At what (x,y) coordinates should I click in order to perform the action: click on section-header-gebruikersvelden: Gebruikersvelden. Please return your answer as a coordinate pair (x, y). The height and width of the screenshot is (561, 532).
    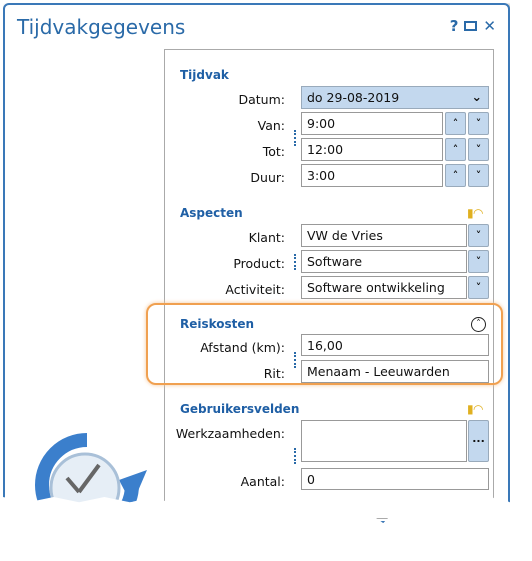
    Looking at the image, I should click on (240, 409).